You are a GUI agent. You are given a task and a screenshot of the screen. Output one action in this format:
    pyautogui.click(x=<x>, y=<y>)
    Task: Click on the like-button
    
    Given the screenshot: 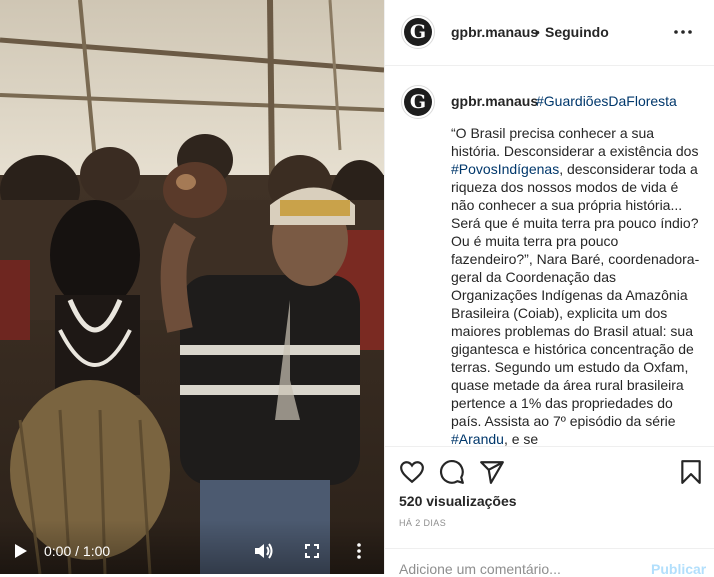 What is the action you would take?
    pyautogui.click(x=412, y=472)
    